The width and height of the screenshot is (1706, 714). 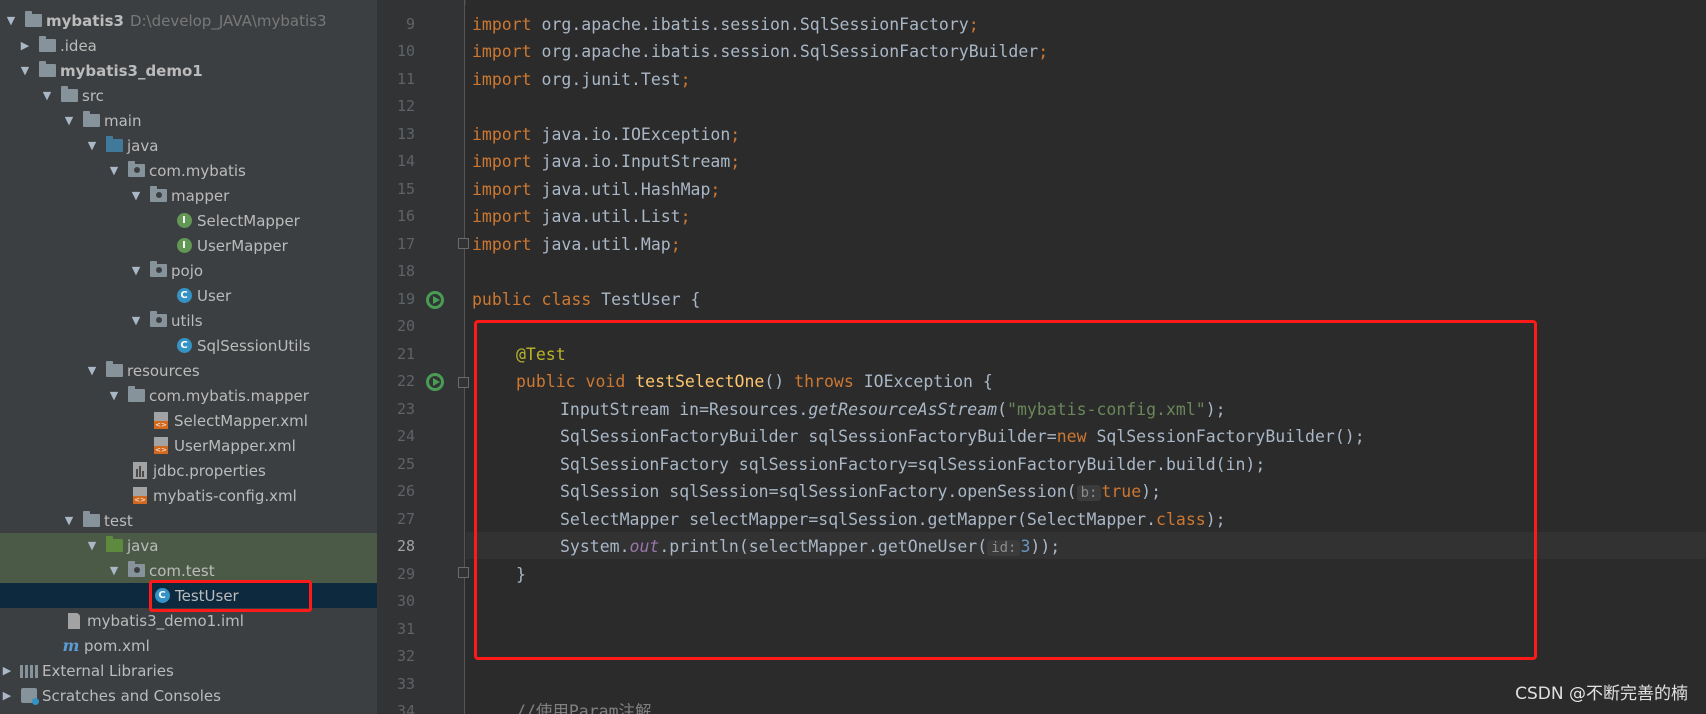 I want to click on line-number: 14, so click(x=405, y=161).